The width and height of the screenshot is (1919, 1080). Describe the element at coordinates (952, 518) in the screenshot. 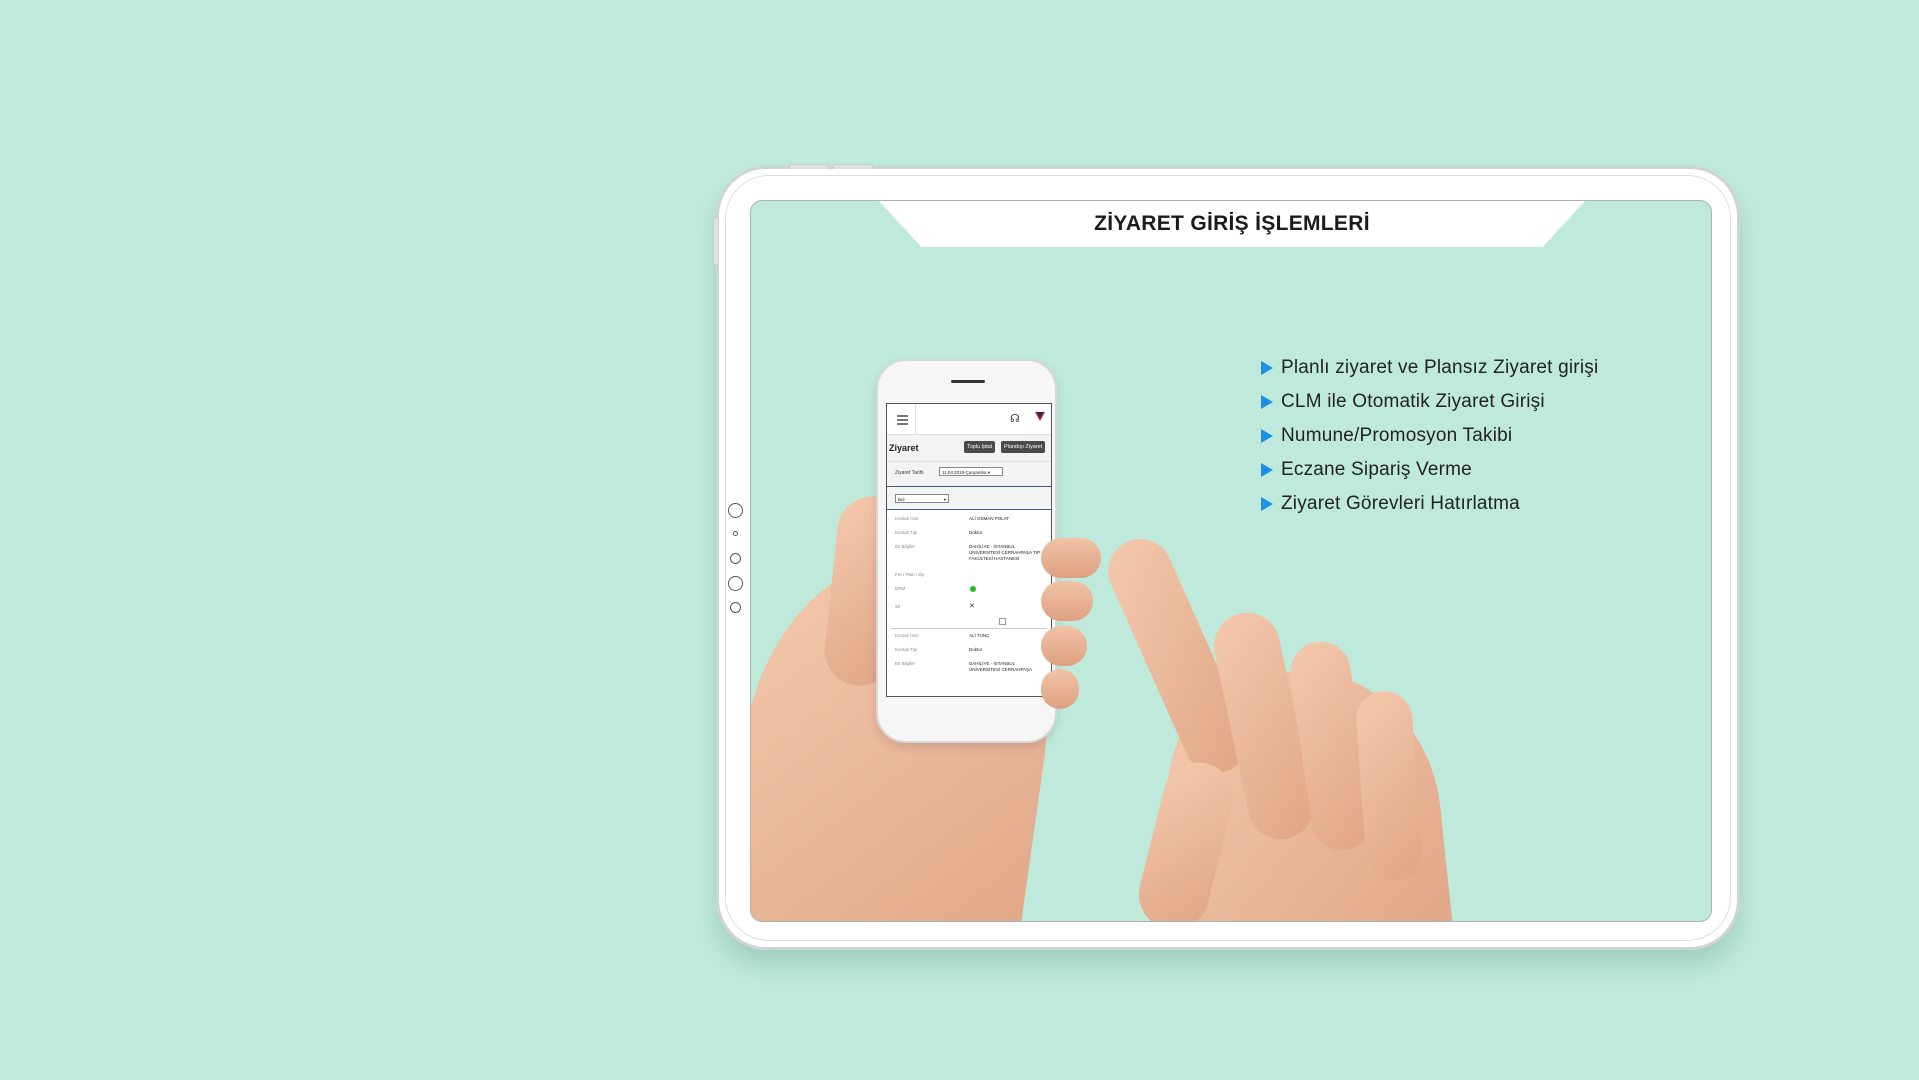

I see `list-item: Kontak İsmi ALİ OSMAN POLAT` at that location.